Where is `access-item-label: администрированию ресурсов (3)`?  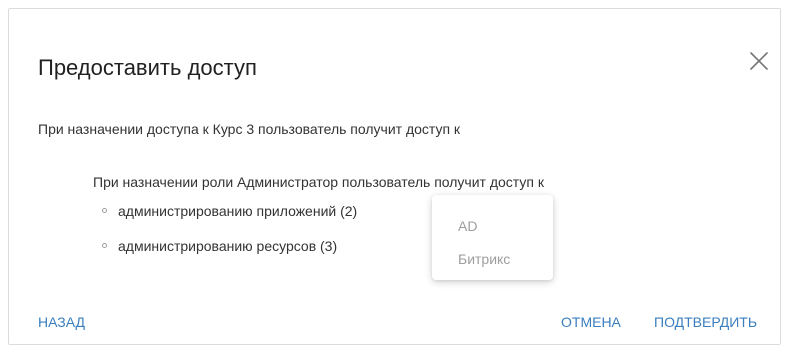
access-item-label: администрированию ресурсов (3) is located at coordinates (228, 246).